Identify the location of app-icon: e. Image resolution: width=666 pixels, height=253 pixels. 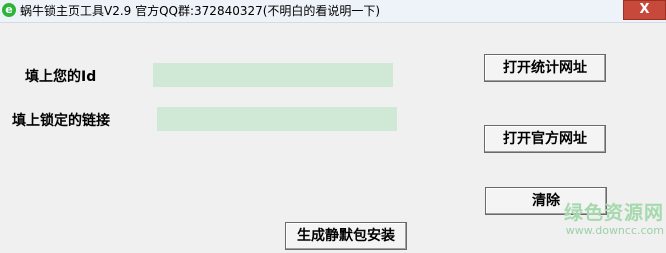
(9, 10).